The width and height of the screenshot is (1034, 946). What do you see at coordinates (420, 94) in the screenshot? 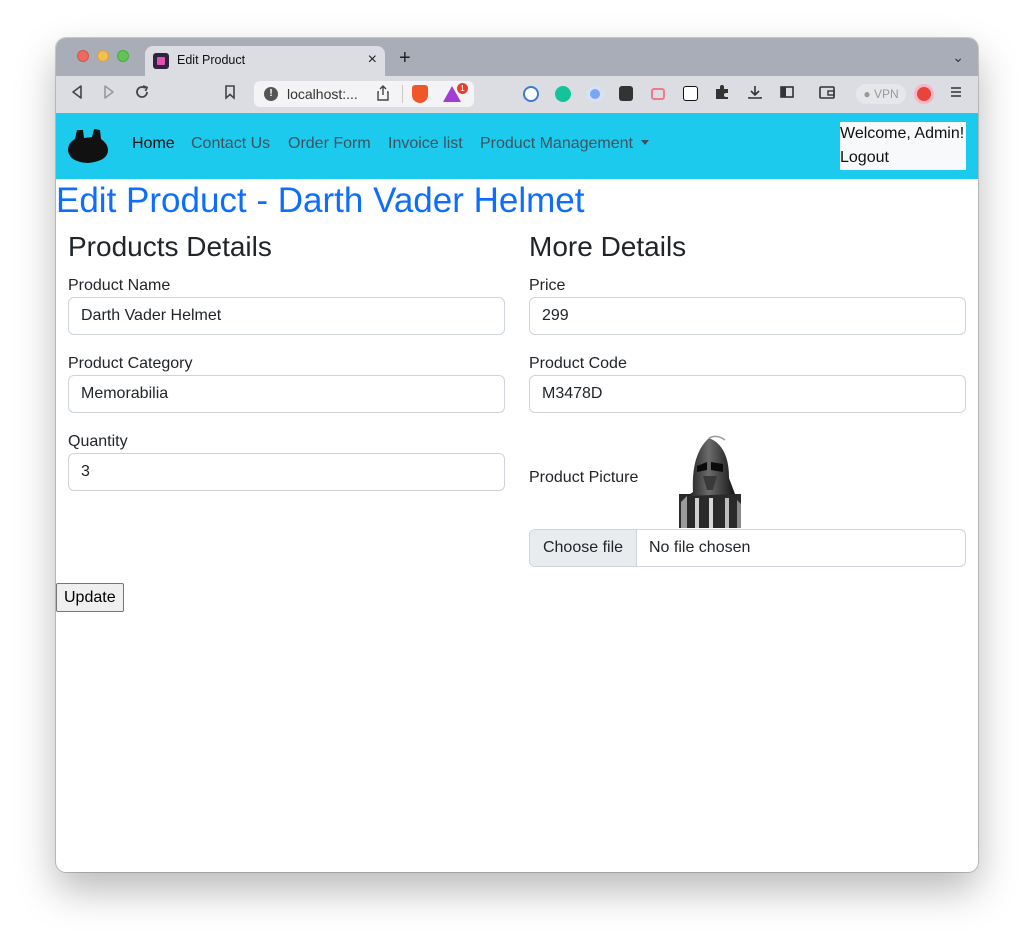
I see `brave-shields-icon` at bounding box center [420, 94].